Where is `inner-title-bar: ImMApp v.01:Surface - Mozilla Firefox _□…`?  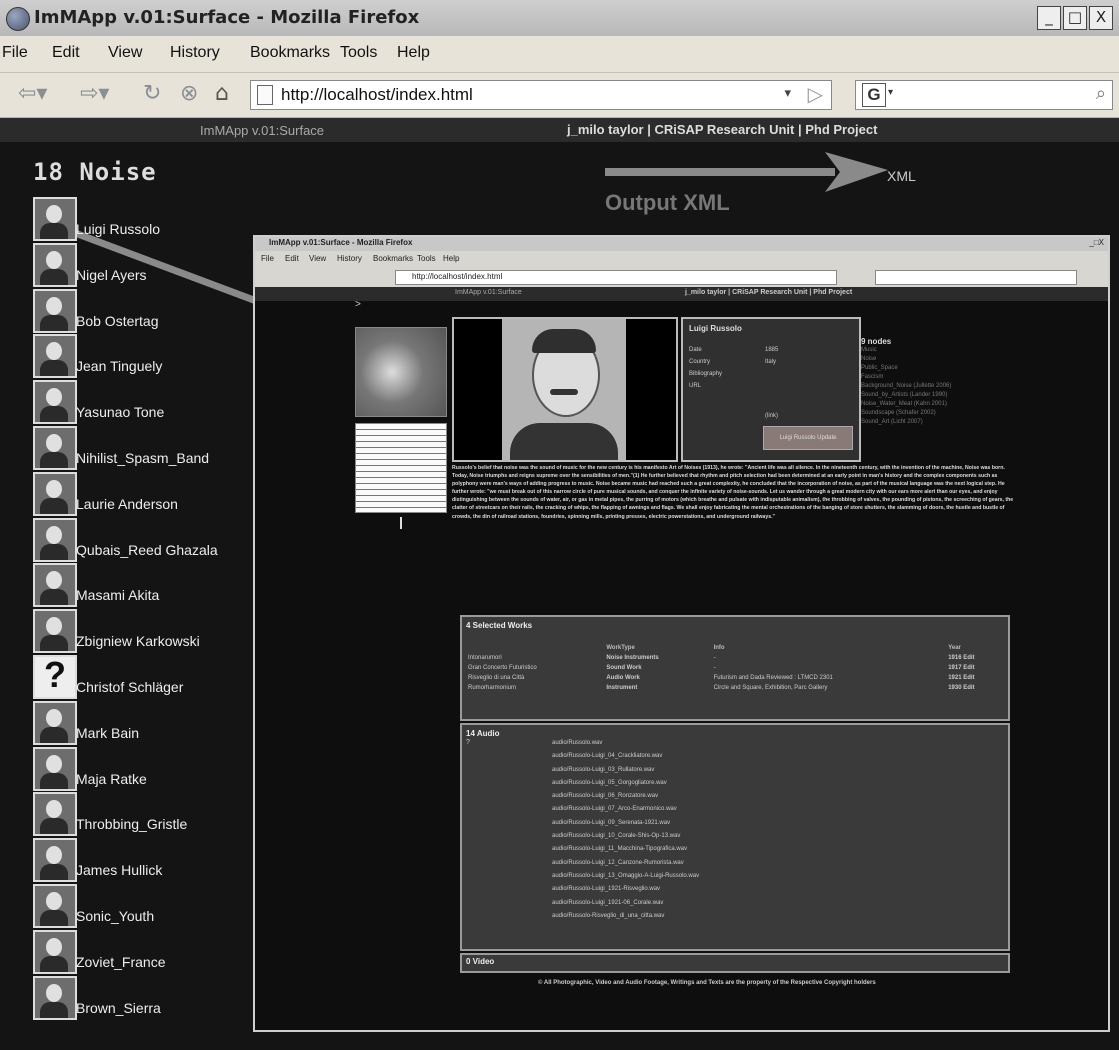
inner-title-bar: ImMApp v.01:Surface - Mozilla Firefox _□… is located at coordinates (681, 244).